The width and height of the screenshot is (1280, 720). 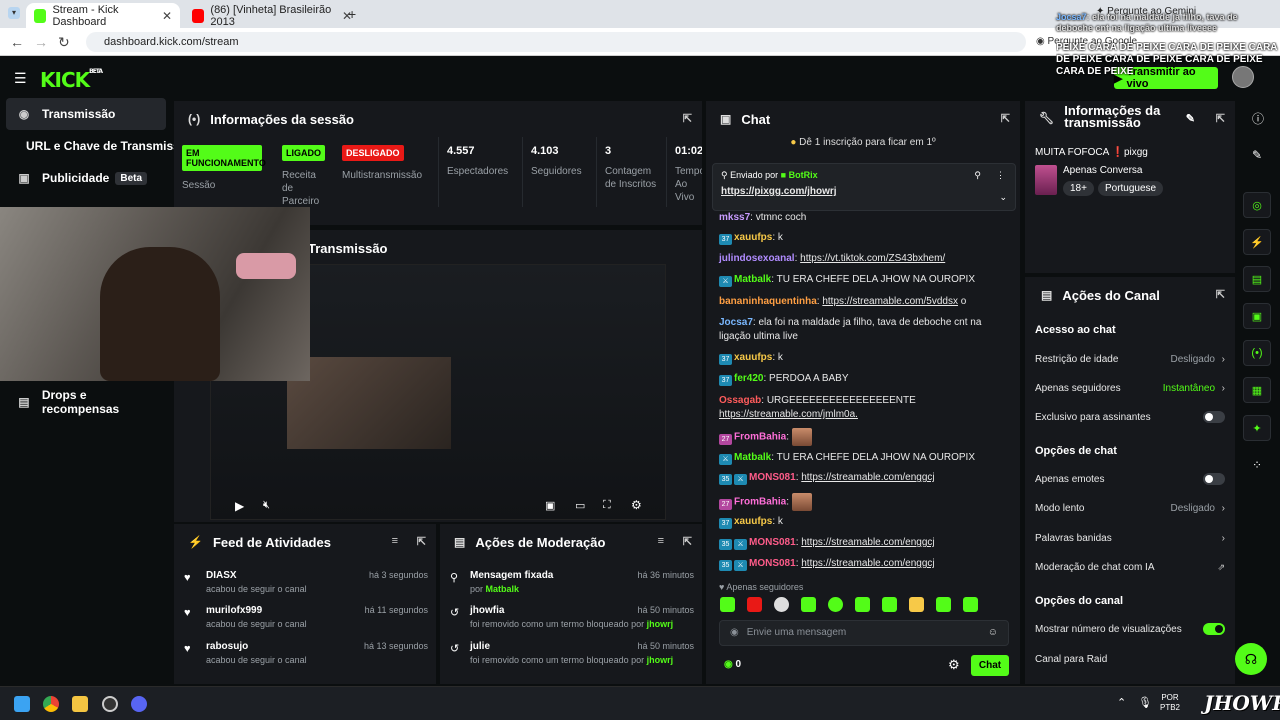 I want to click on pencil-icon: ✎, so click(x=1257, y=155).